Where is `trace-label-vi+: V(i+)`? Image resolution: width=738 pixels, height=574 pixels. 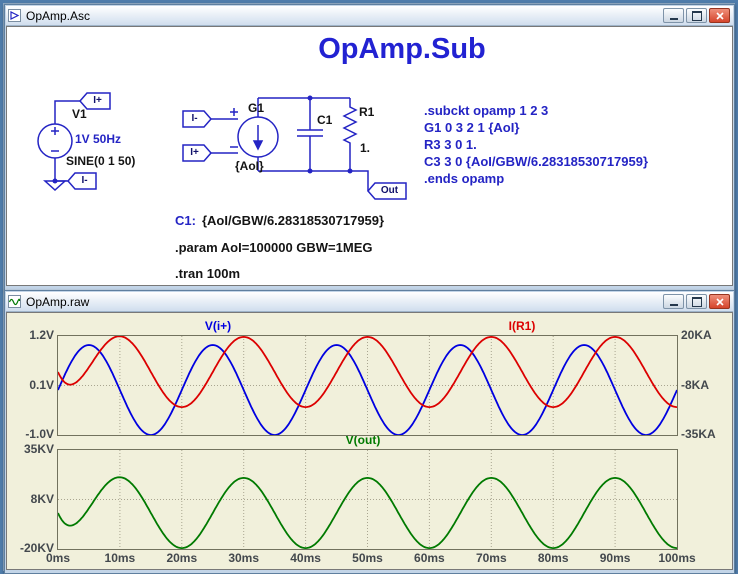
trace-label-vi+: V(i+) is located at coordinates (218, 326).